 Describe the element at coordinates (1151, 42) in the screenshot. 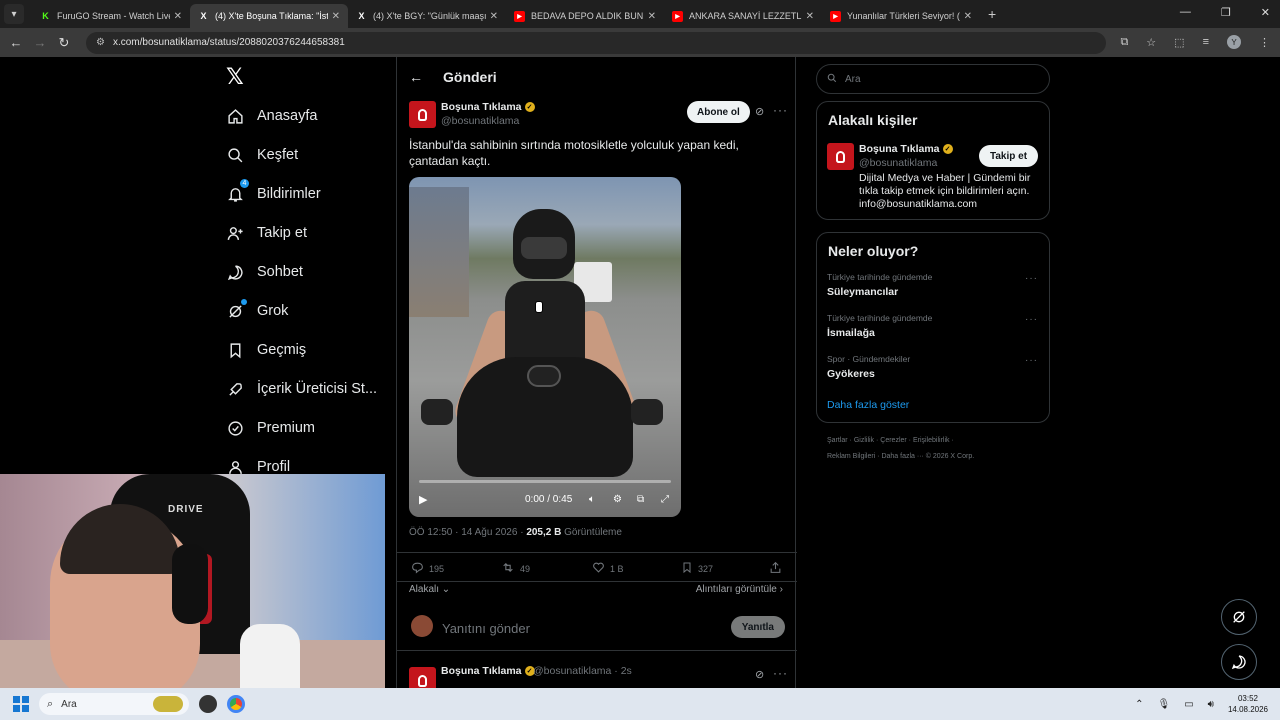

I see `bookmark-star-icon: ☆` at that location.